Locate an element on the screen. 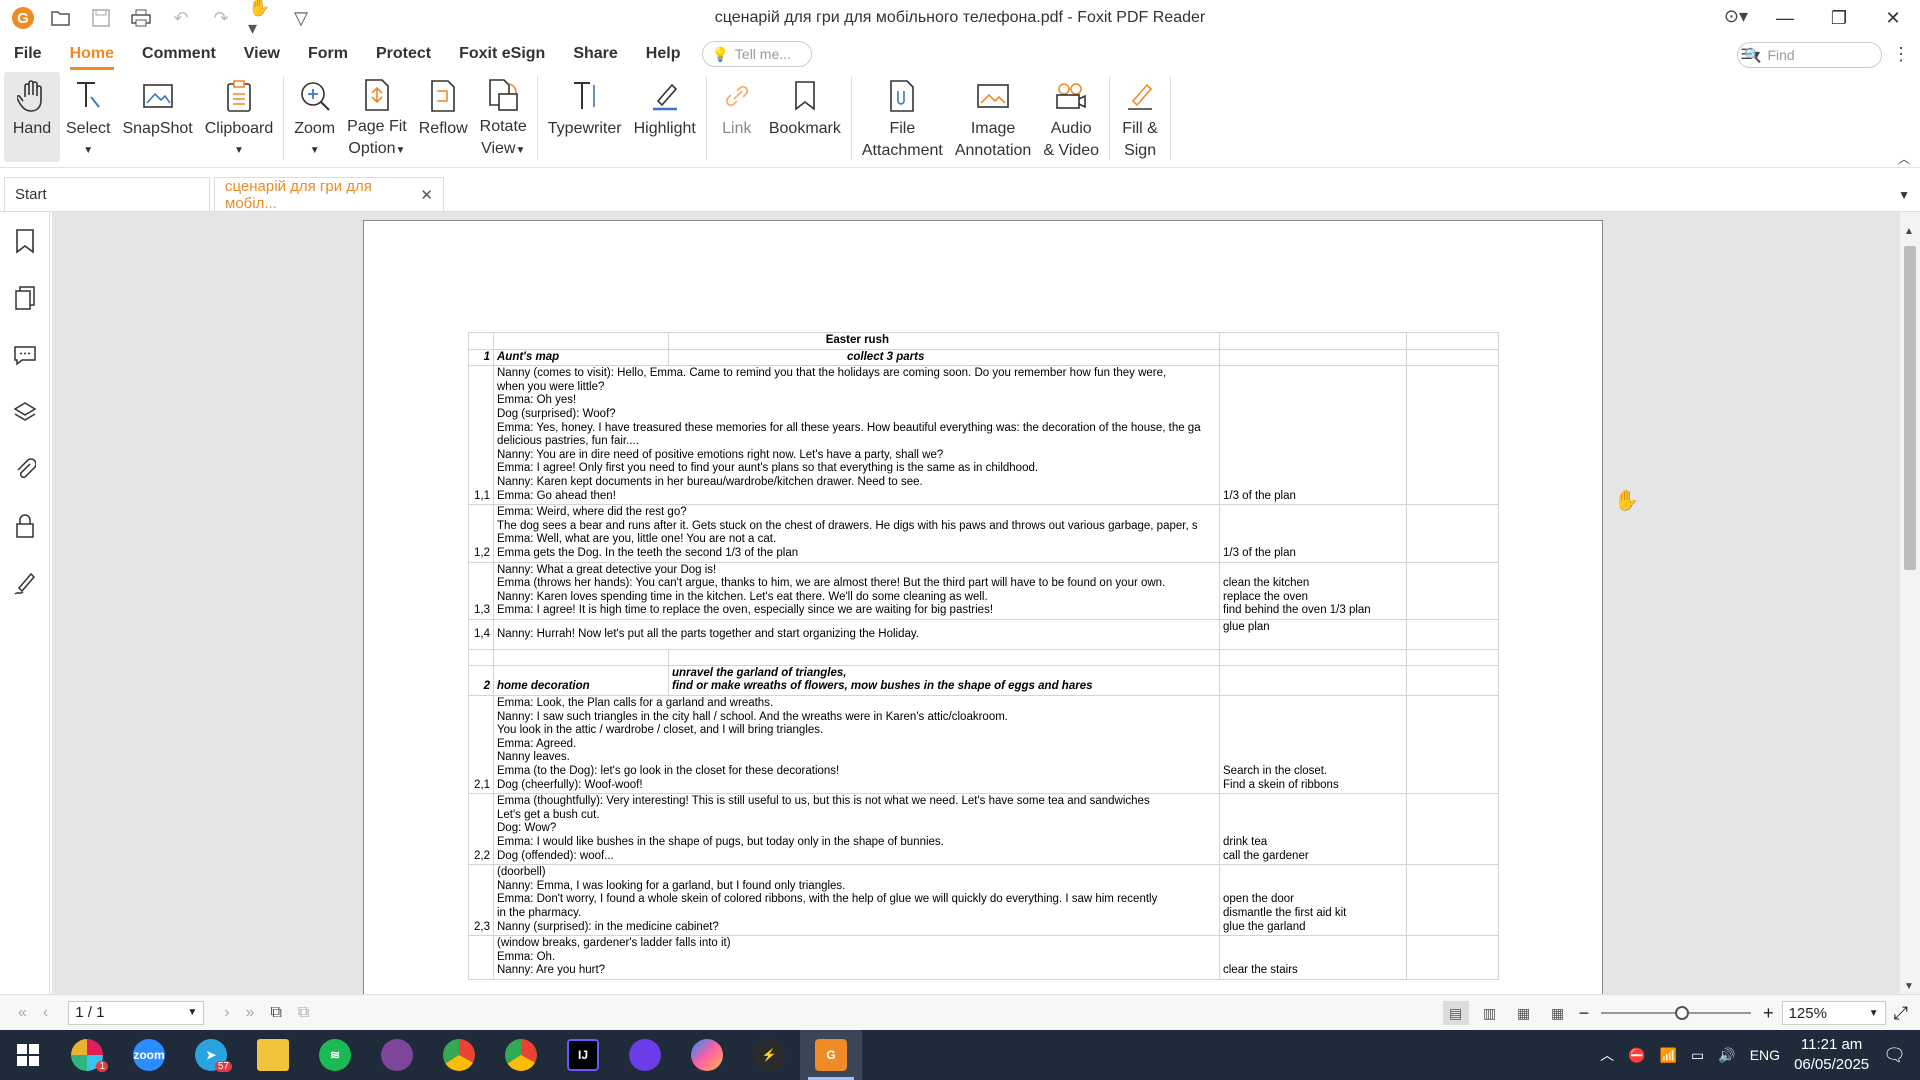 The width and height of the screenshot is (1920, 1080). clipboard-dropdown-icon: ▼ is located at coordinates (239, 151).